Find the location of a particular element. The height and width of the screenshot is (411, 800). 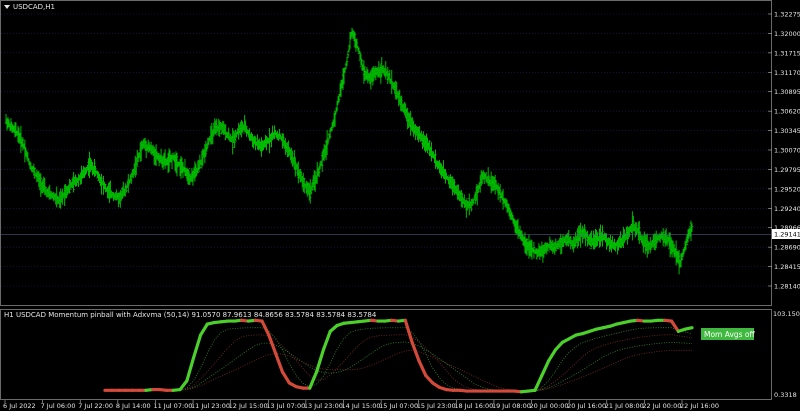

time-axis-label: 12 Jul 15:00 is located at coordinates (248, 406).